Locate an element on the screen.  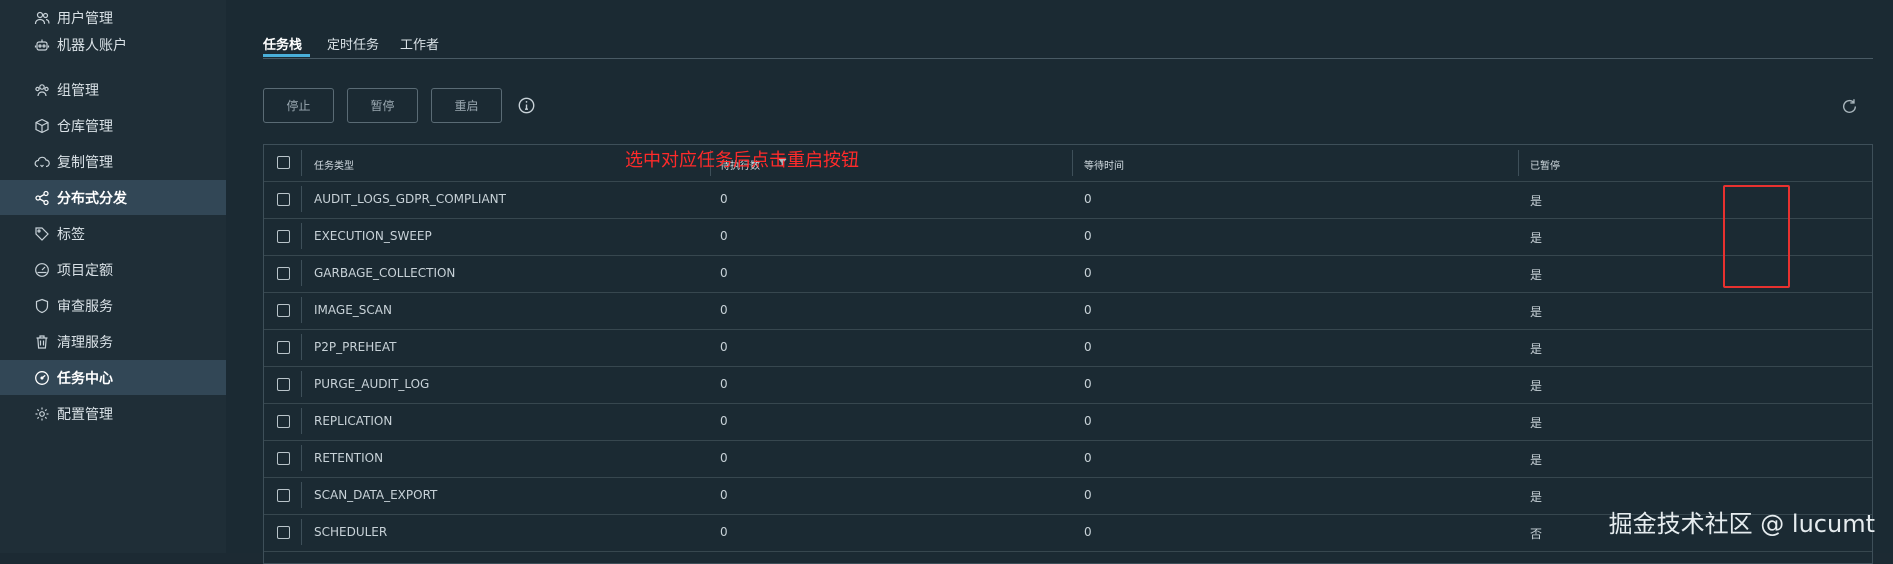
tab-schedules: 定时任务 is located at coordinates (353, 43).